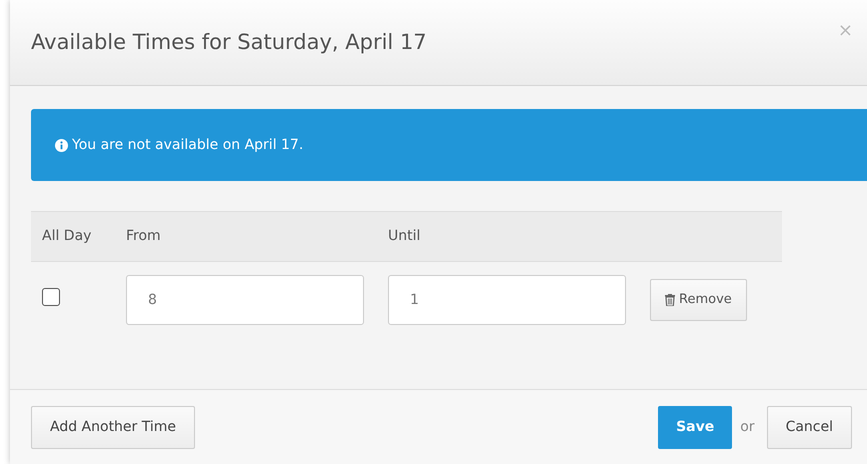 This screenshot has width=867, height=464. What do you see at coordinates (188, 145) in the screenshot?
I see `alert-message: You are not available on April 17.` at bounding box center [188, 145].